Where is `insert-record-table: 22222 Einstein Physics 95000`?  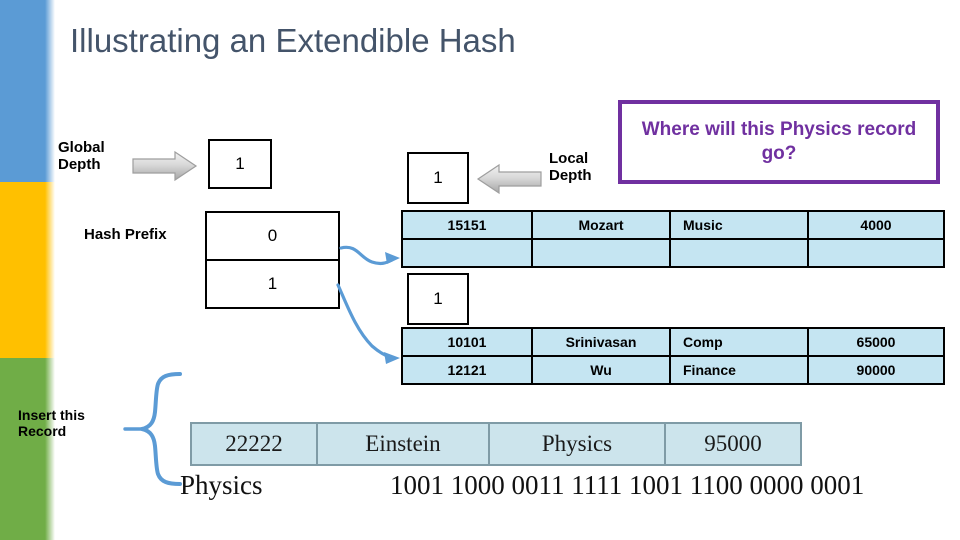 insert-record-table: 22222 Einstein Physics 95000 is located at coordinates (496, 444).